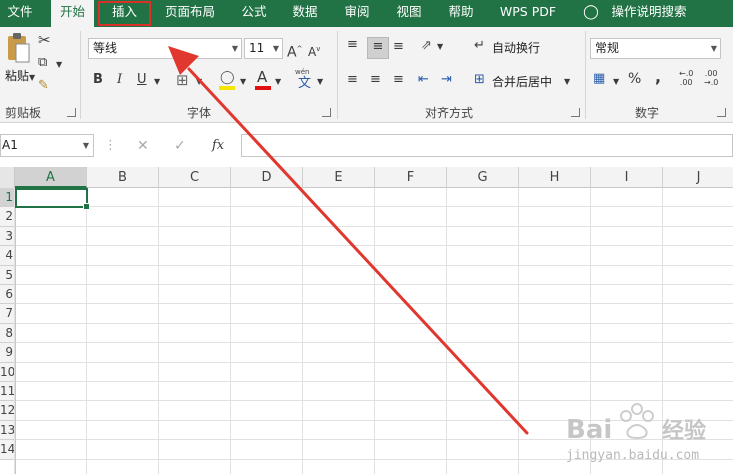 The height and width of the screenshot is (474, 733). Describe the element at coordinates (10, 145) in the screenshot. I see `name-box-value: A1` at that location.